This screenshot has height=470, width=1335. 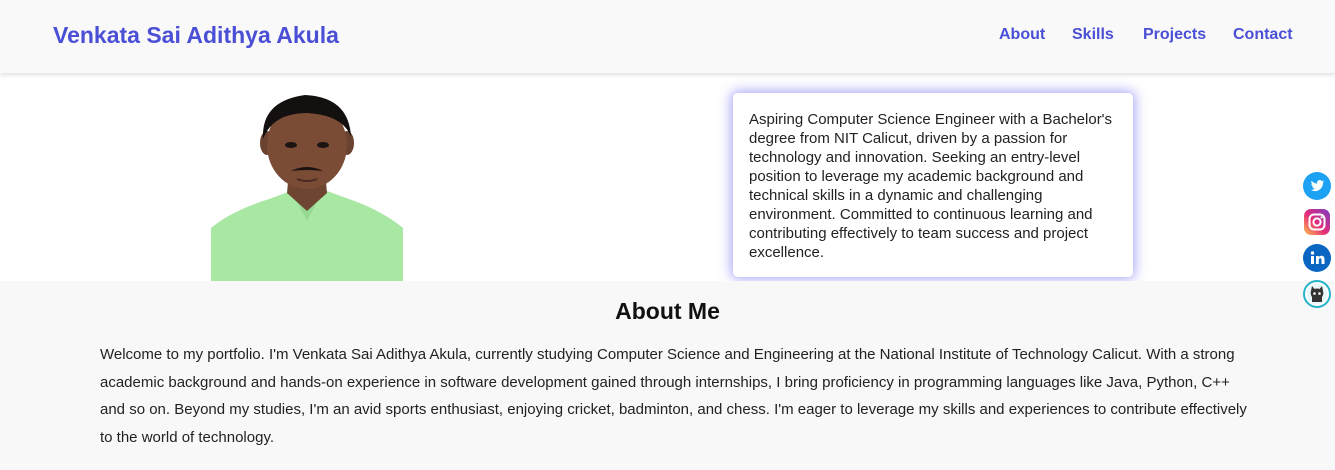 I want to click on profile-photo-illustration, so click(x=307, y=187).